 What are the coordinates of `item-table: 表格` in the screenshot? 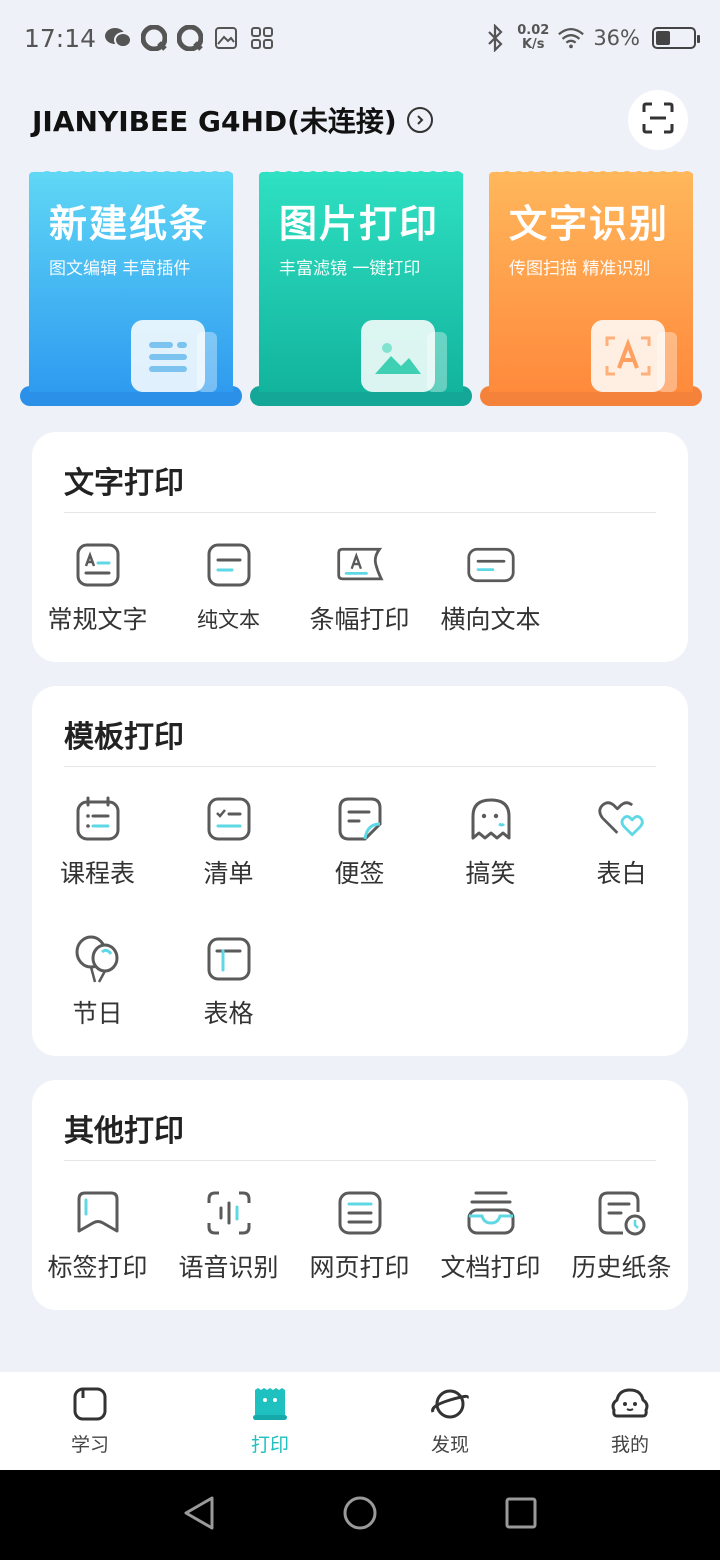 It's located at (228, 982).